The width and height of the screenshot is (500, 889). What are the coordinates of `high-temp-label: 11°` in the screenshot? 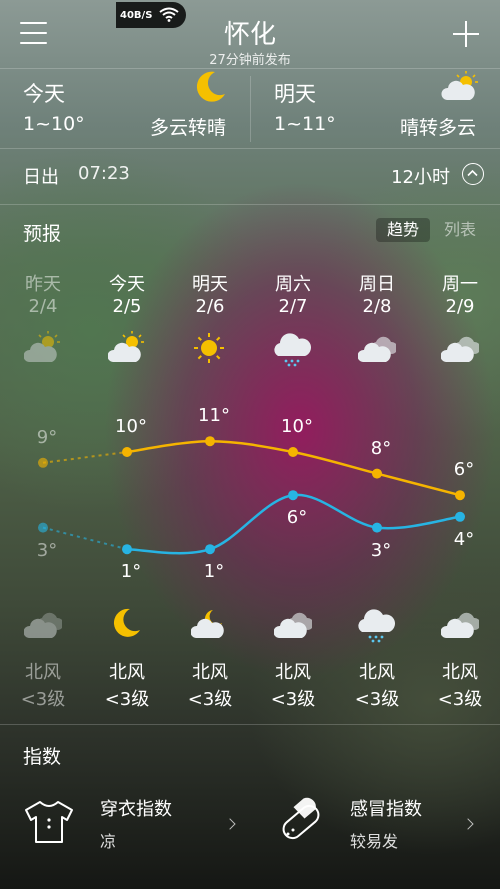 It's located at (214, 416).